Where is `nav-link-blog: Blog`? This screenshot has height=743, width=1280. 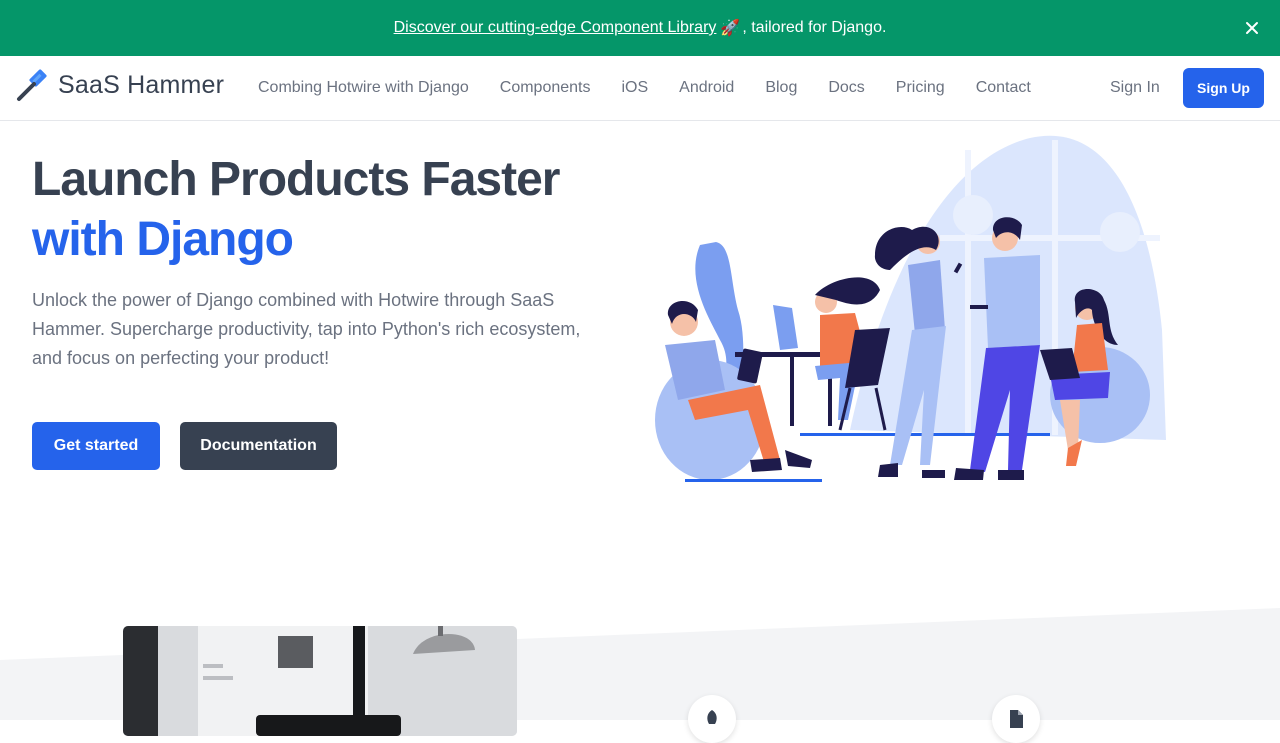 nav-link-blog: Blog is located at coordinates (781, 88).